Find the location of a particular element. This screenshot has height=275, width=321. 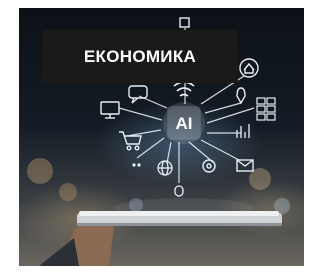

chat-bubble-icon is located at coordinates (138, 94).